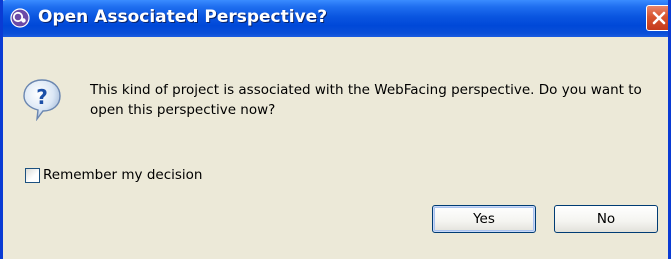 Image resolution: width=671 pixels, height=259 pixels. I want to click on remember-decision-label: Remember my decision, so click(122, 175).